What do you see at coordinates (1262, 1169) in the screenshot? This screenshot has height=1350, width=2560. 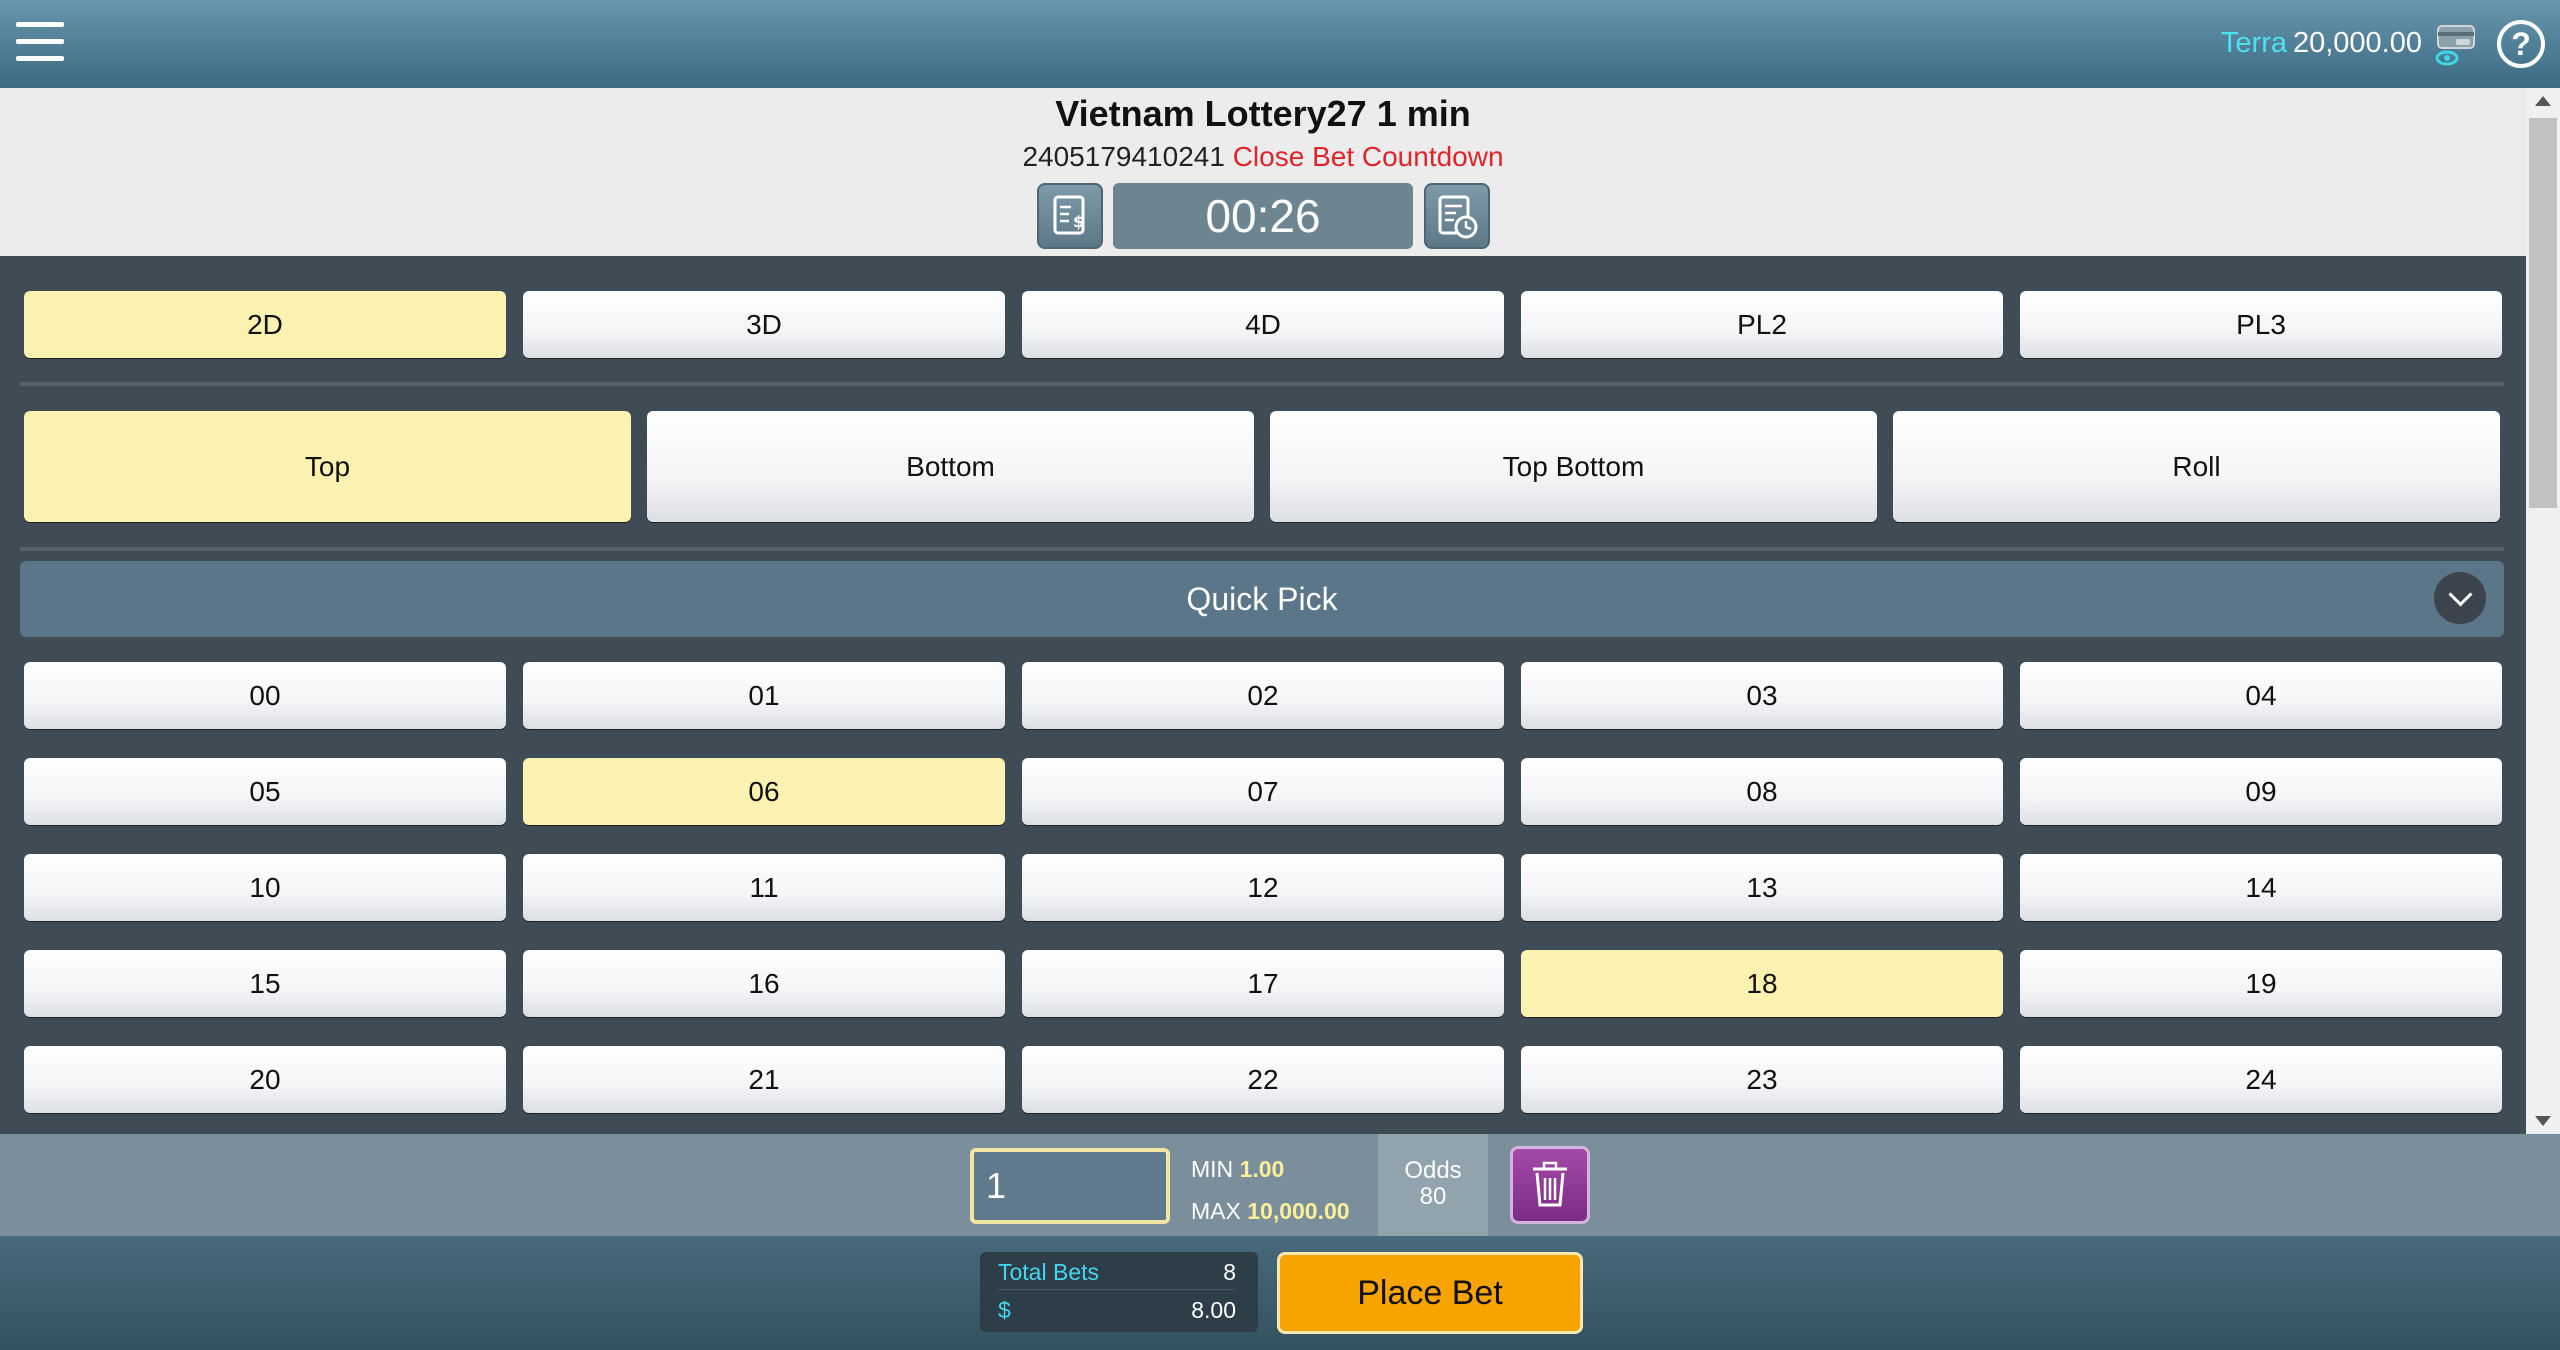 I see `min-value: 1.00` at bounding box center [1262, 1169].